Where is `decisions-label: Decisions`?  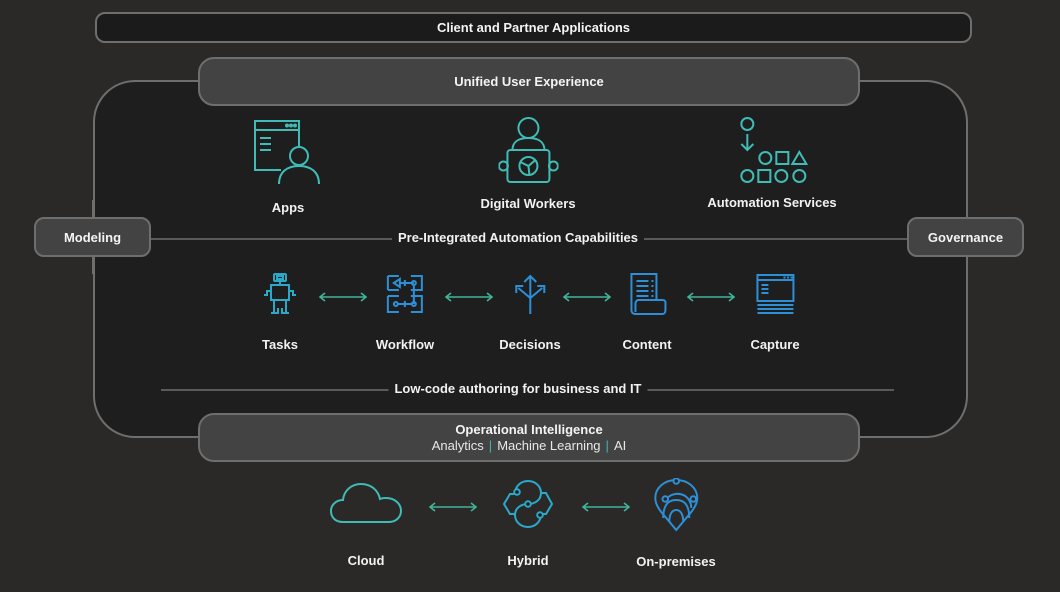
decisions-label: Decisions is located at coordinates (530, 344).